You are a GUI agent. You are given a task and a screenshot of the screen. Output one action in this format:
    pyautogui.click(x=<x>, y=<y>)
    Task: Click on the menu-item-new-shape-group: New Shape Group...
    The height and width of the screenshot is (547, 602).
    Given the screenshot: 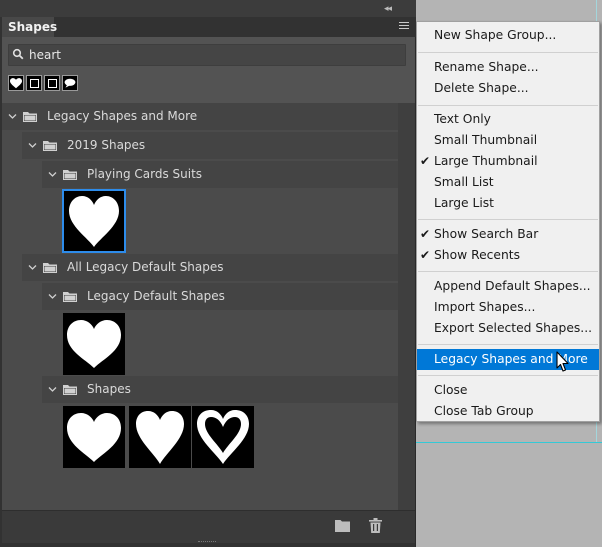 What is the action you would take?
    pyautogui.click(x=508, y=35)
    